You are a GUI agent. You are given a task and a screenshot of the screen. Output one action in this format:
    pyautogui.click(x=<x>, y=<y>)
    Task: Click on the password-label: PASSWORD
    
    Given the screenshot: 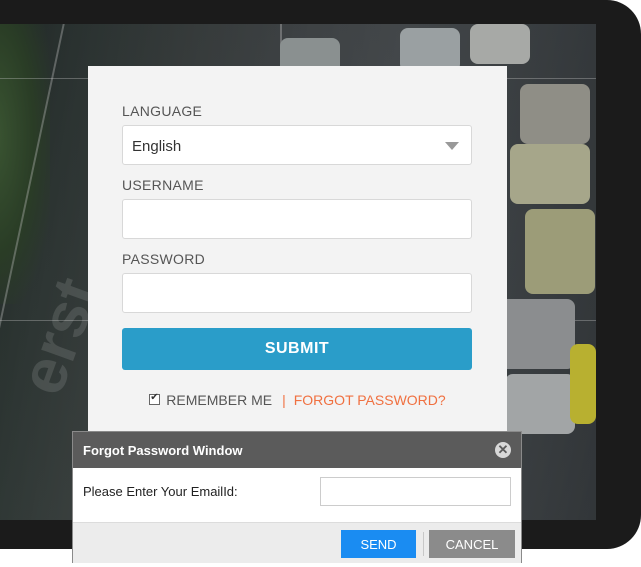 What is the action you would take?
    pyautogui.click(x=164, y=259)
    